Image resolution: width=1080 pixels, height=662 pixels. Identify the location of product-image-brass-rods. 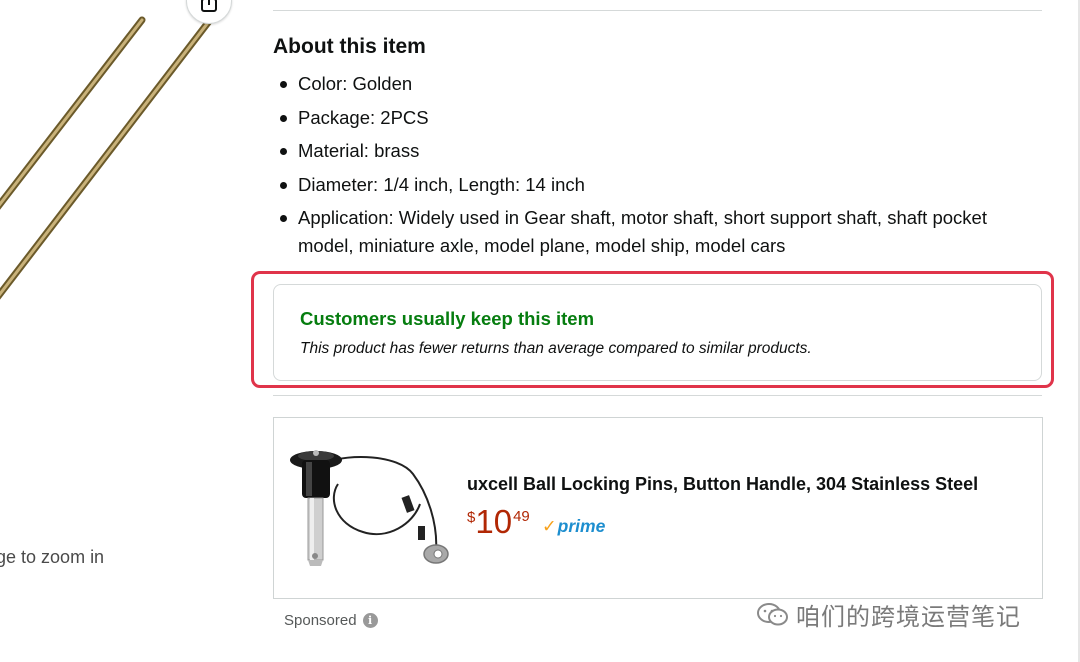
(107, 158).